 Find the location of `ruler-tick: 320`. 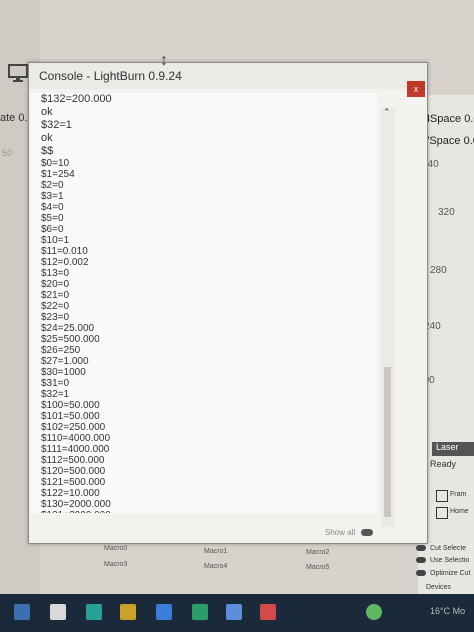

ruler-tick: 320 is located at coordinates (446, 212).